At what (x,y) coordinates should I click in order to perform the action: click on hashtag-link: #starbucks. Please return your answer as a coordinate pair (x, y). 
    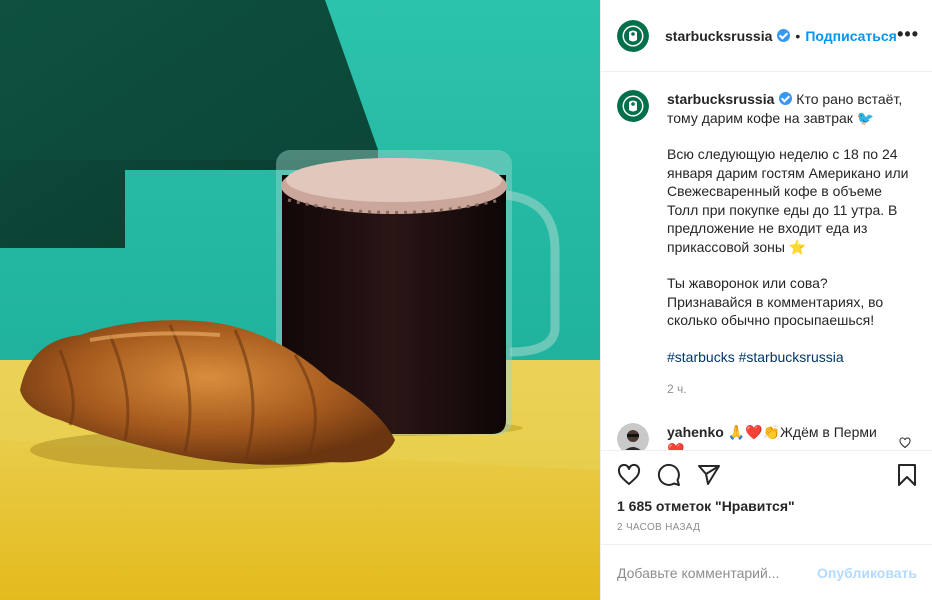
    Looking at the image, I should click on (701, 357).